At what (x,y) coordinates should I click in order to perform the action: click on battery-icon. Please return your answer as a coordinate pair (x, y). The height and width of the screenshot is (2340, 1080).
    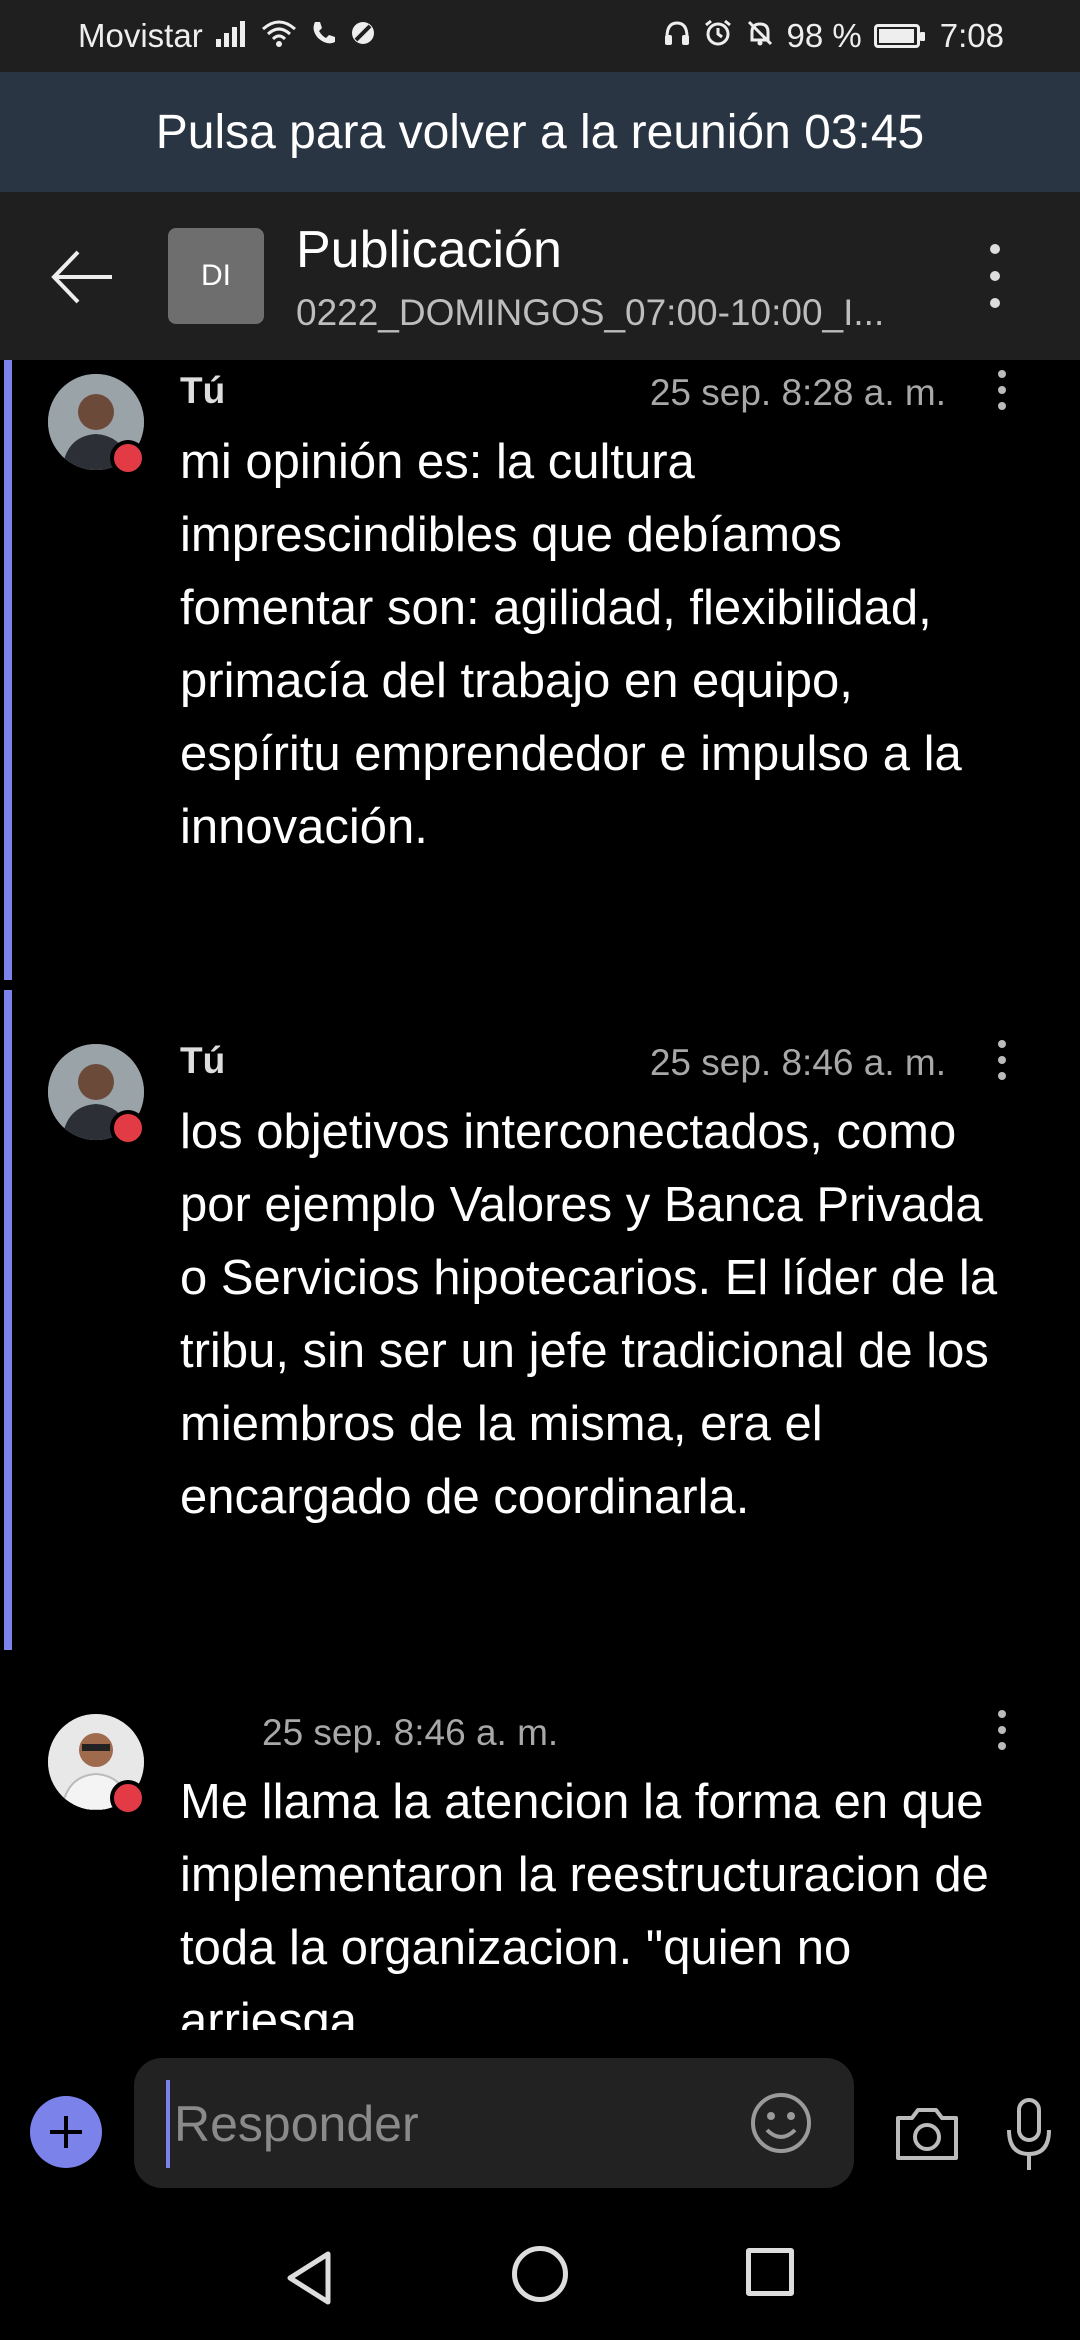
    Looking at the image, I should click on (899, 36).